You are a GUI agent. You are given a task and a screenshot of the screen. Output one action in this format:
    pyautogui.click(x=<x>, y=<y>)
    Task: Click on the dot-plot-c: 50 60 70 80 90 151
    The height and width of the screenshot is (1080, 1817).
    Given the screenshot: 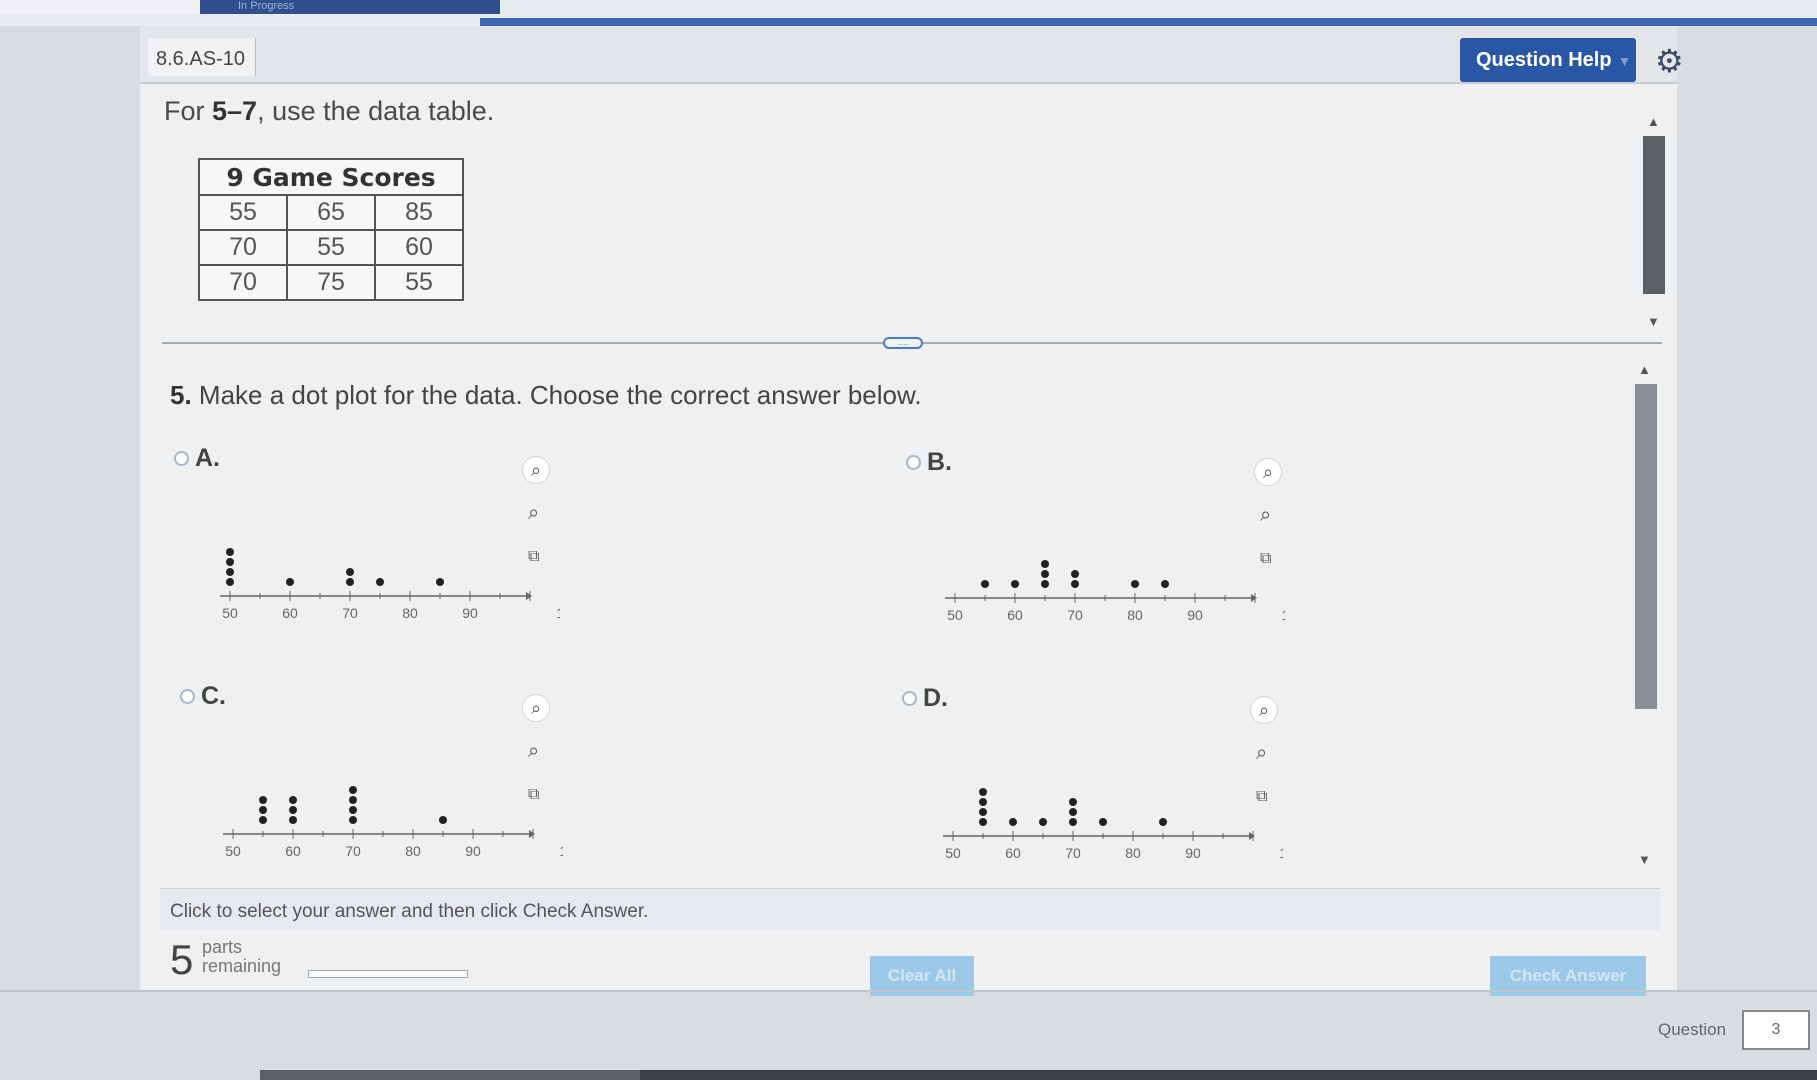 What is the action you would take?
    pyautogui.click(x=393, y=822)
    